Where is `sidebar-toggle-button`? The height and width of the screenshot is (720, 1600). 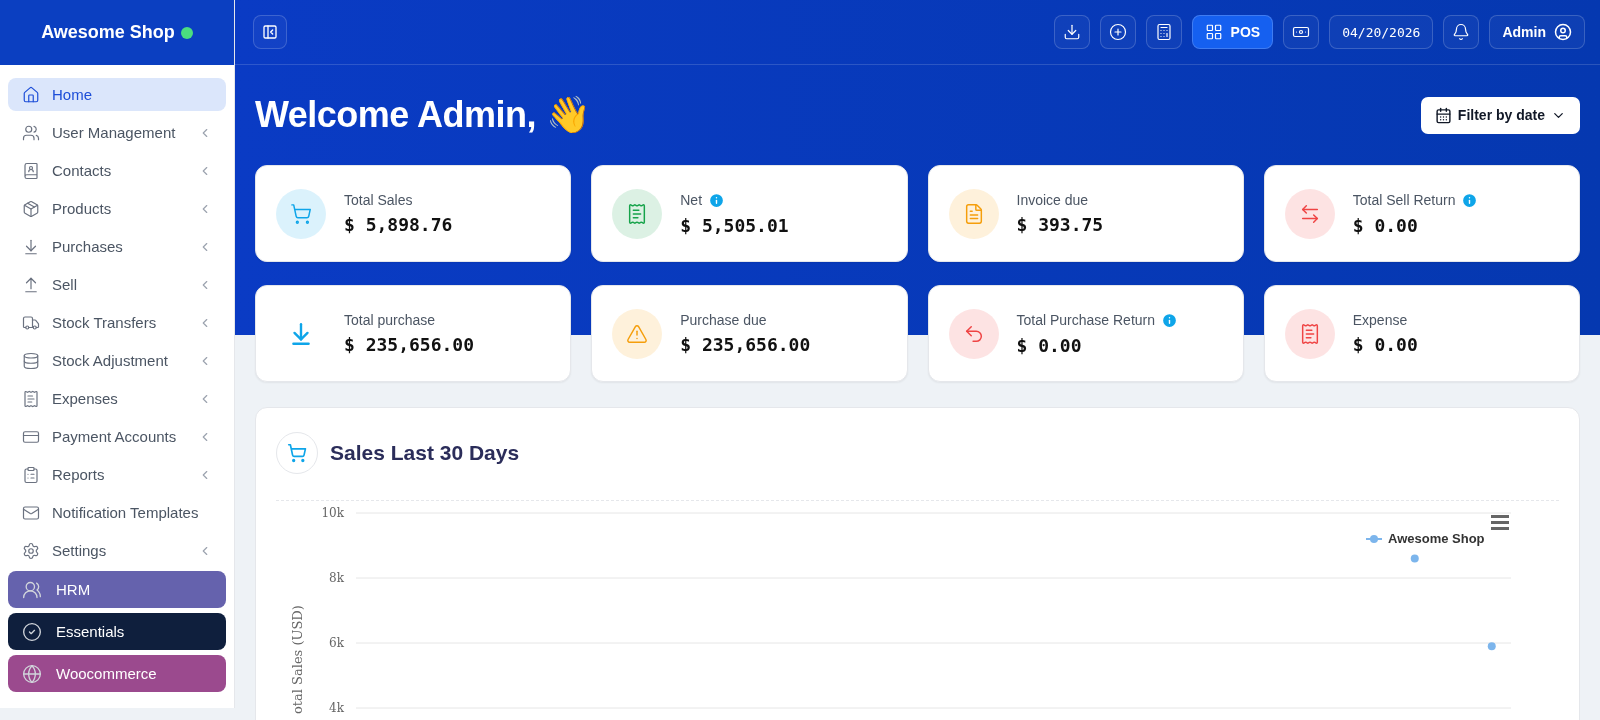
sidebar-toggle-button is located at coordinates (270, 32).